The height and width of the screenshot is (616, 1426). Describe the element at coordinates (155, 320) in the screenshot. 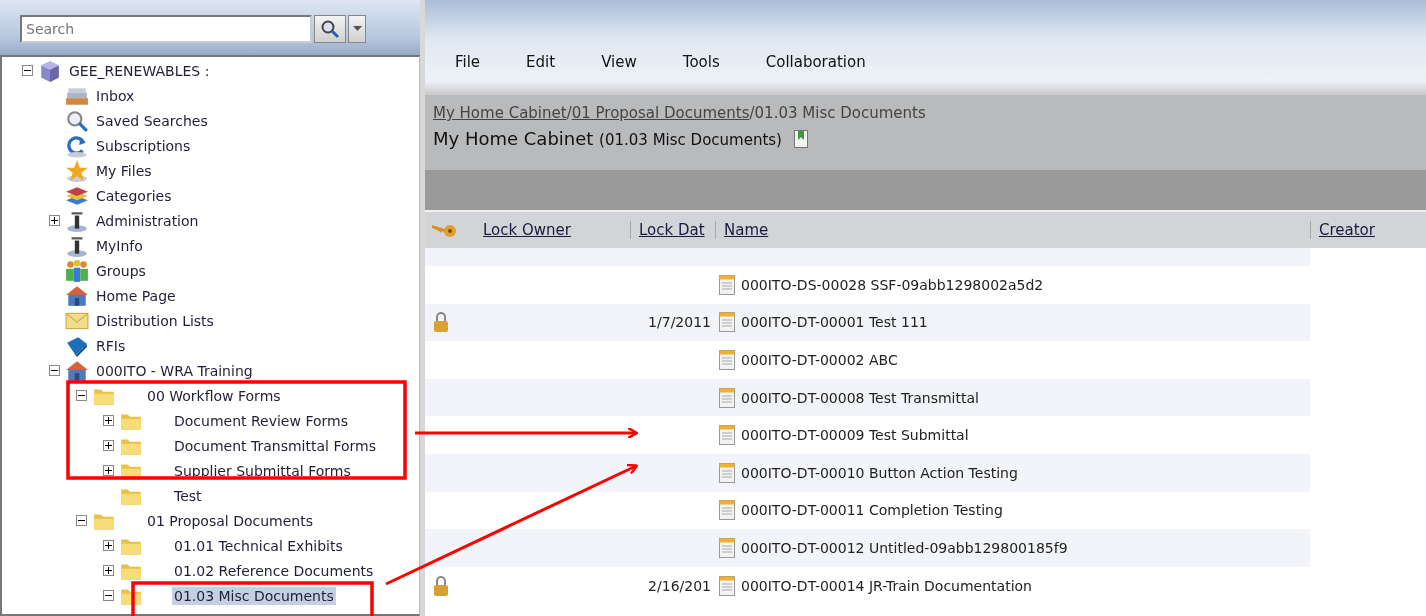

I see `tree-item: Distribution Lists` at that location.